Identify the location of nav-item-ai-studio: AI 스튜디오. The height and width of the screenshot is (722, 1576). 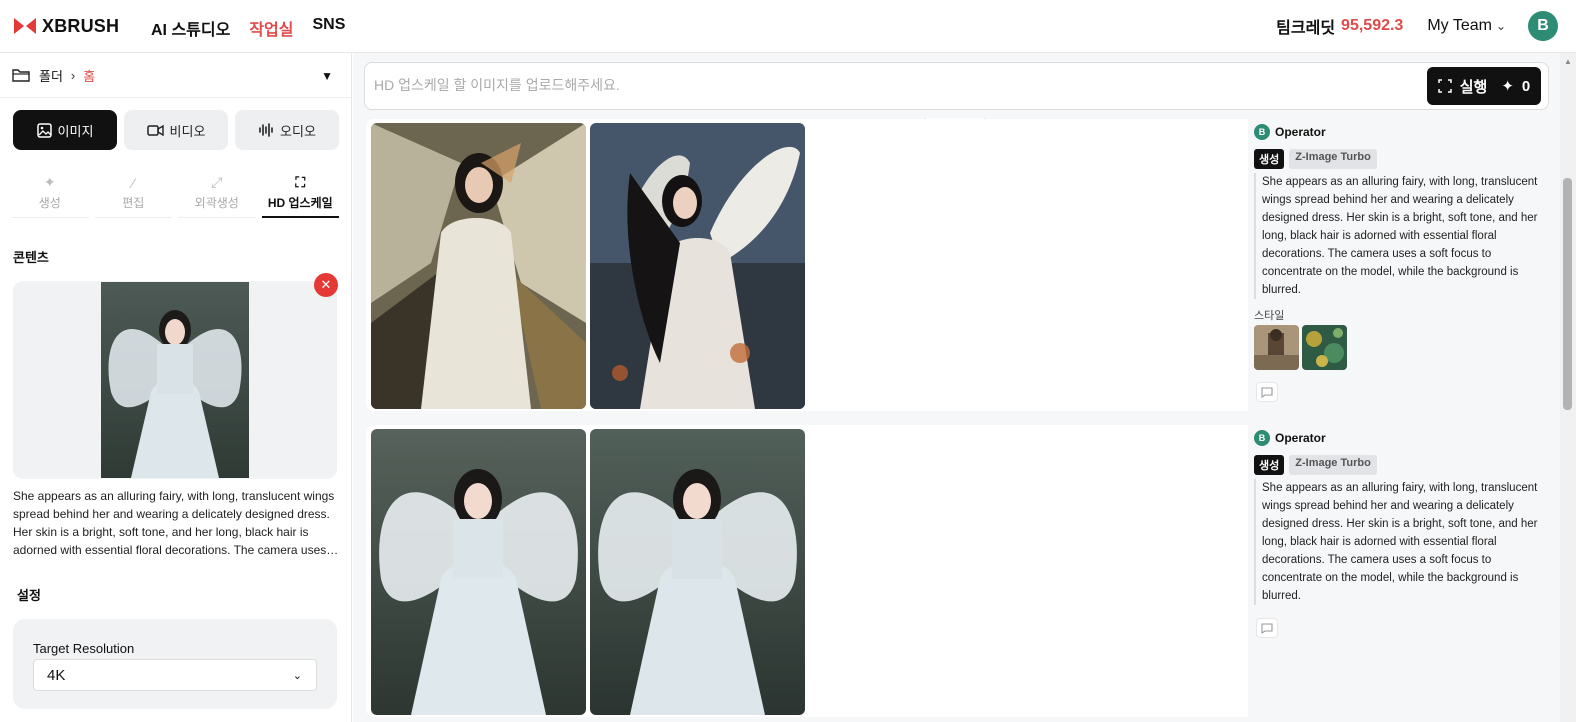
(190, 28).